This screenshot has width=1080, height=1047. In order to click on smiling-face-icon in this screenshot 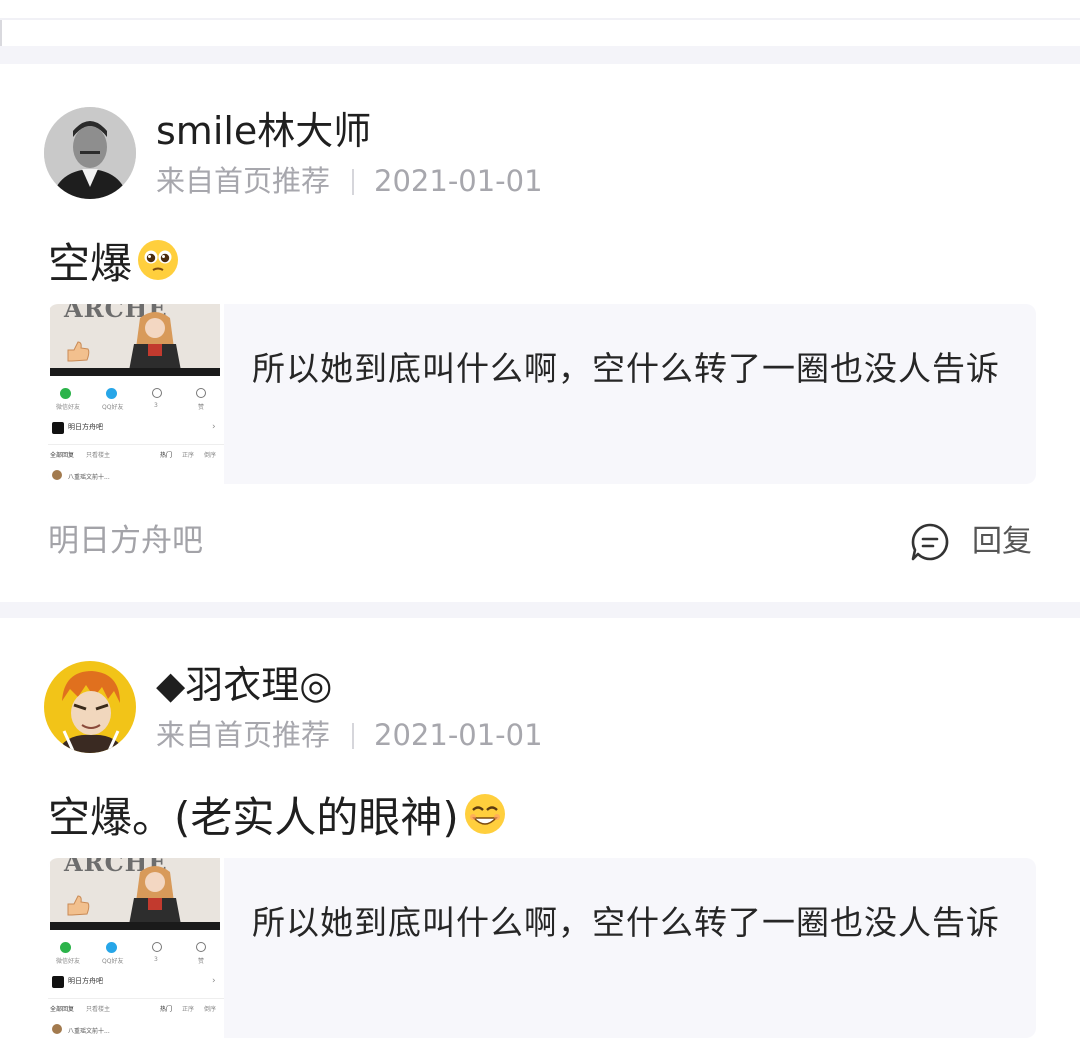, I will do `click(485, 817)`.